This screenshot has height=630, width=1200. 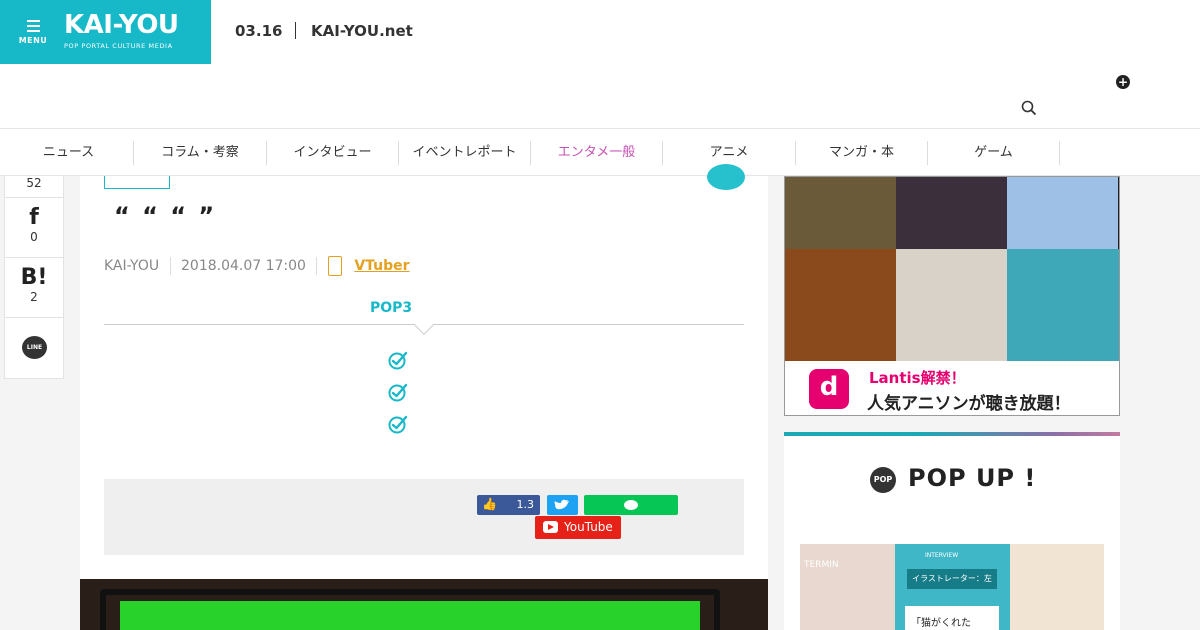 I want to click on article-tag-link: VTuber, so click(x=381, y=266).